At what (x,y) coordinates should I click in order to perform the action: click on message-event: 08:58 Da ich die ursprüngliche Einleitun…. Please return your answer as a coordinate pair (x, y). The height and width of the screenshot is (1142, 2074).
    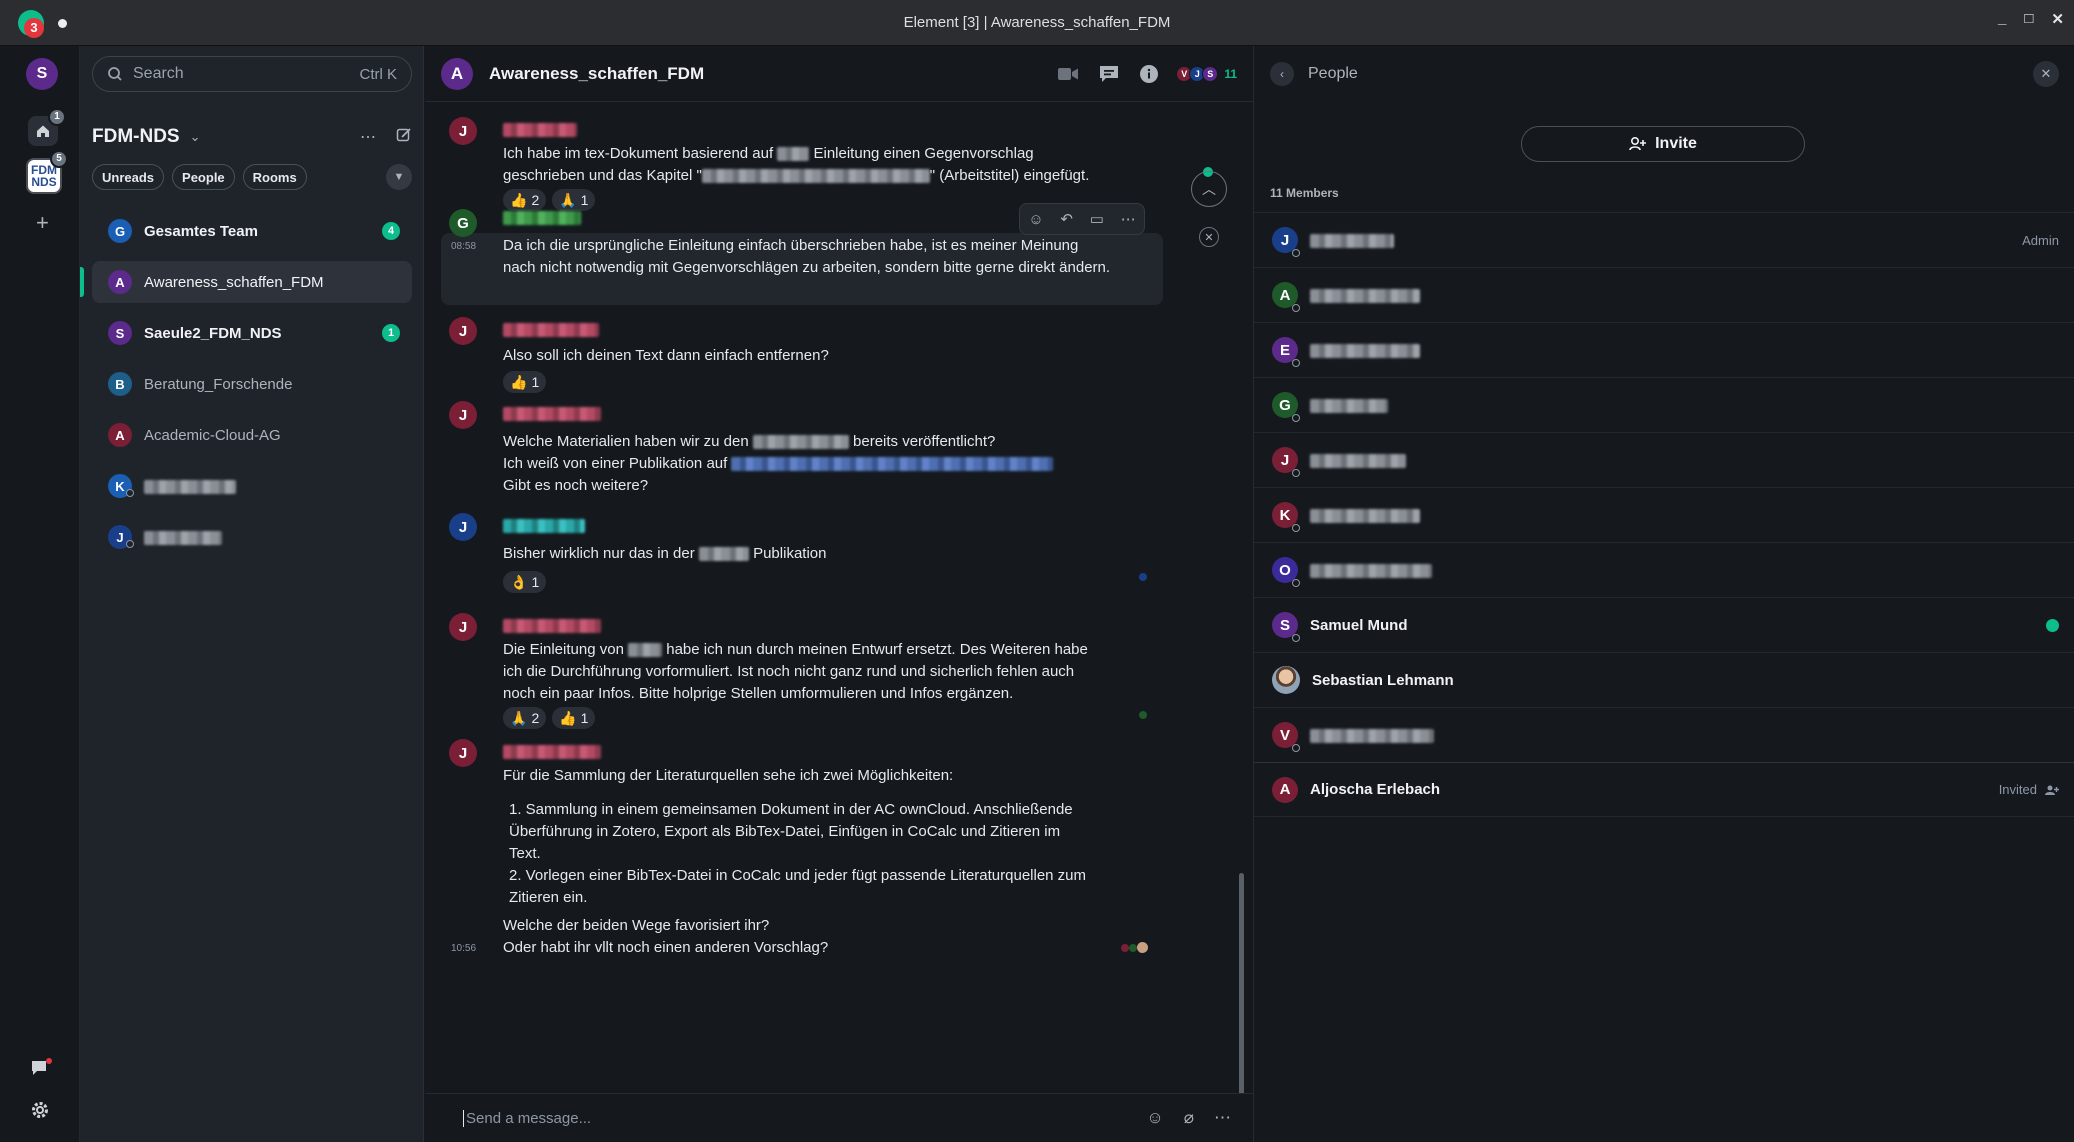
    Looking at the image, I should click on (802, 269).